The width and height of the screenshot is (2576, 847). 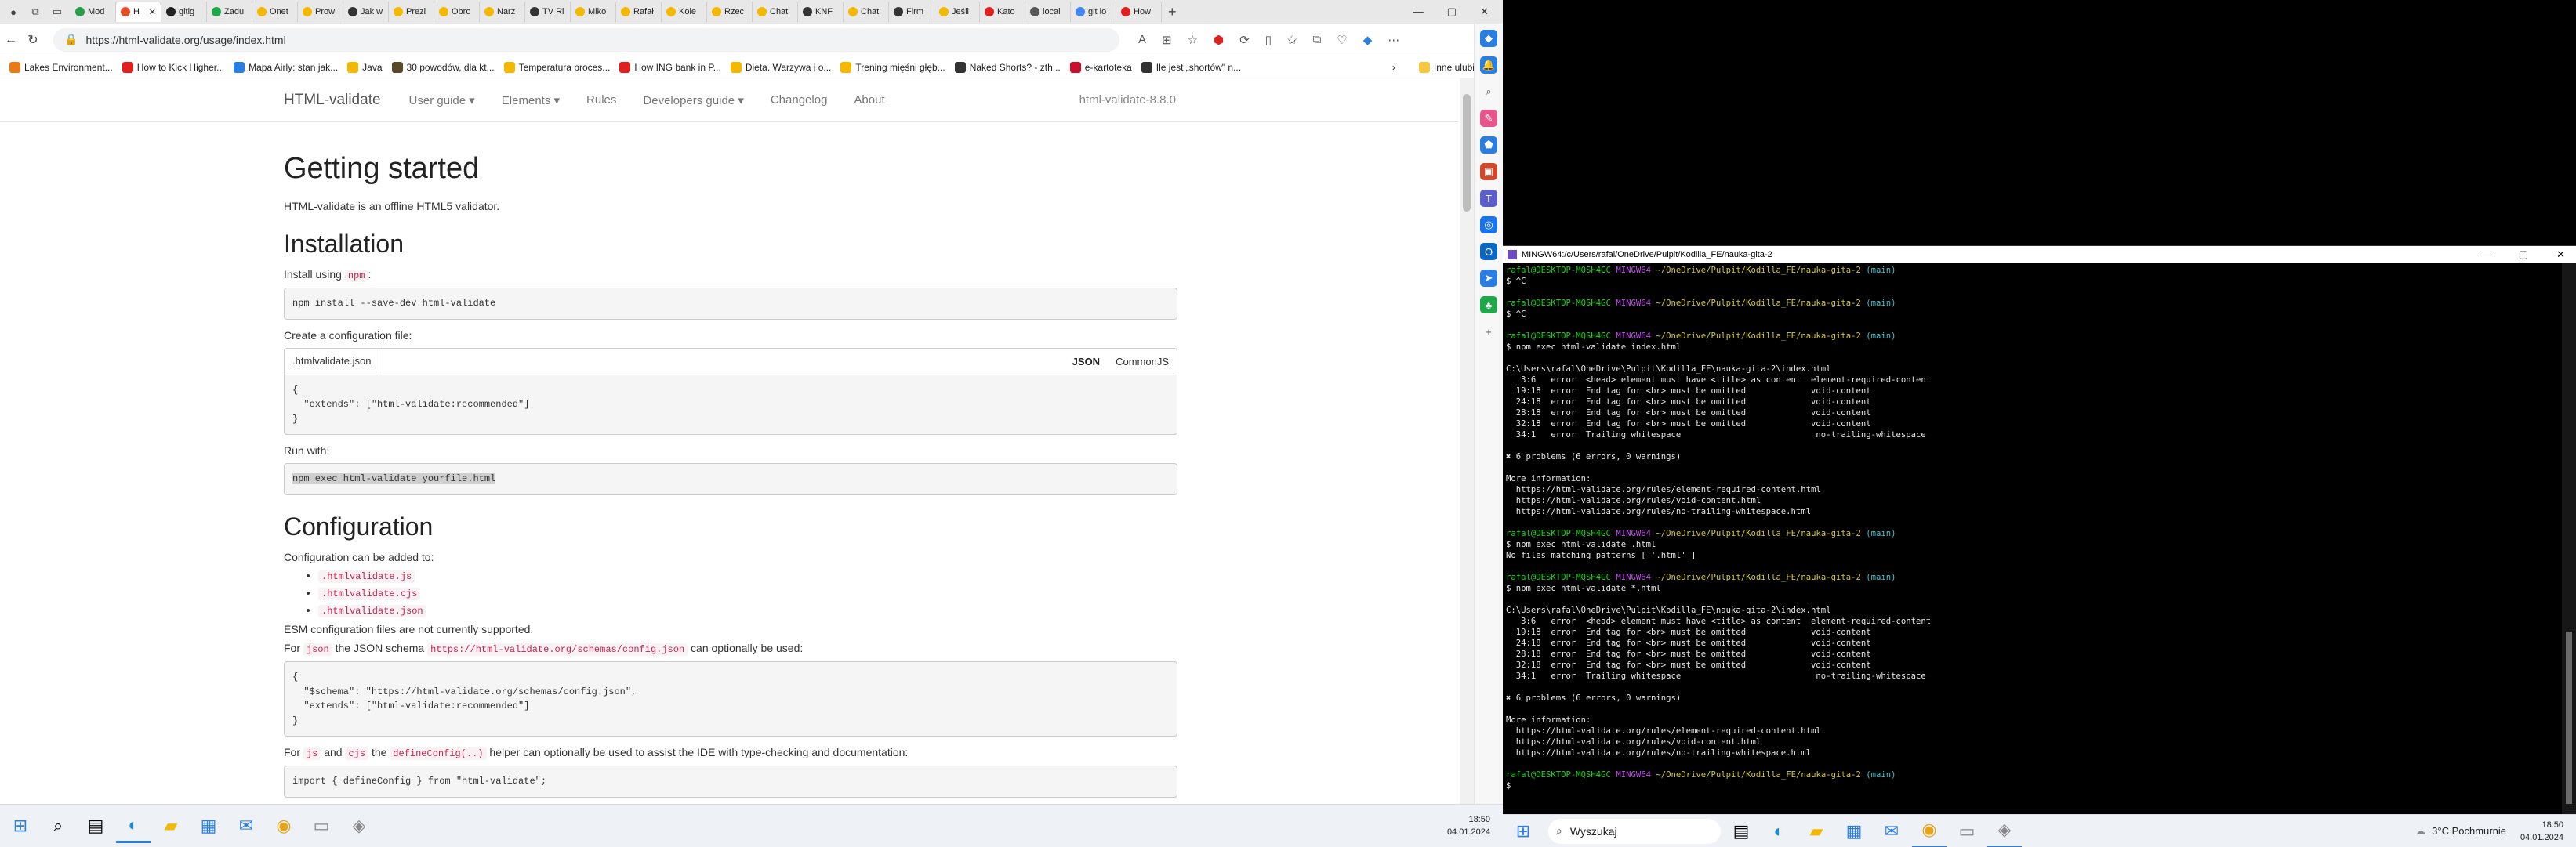 I want to click on terminal-scrollbar-thumb, so click(x=2569, y=718).